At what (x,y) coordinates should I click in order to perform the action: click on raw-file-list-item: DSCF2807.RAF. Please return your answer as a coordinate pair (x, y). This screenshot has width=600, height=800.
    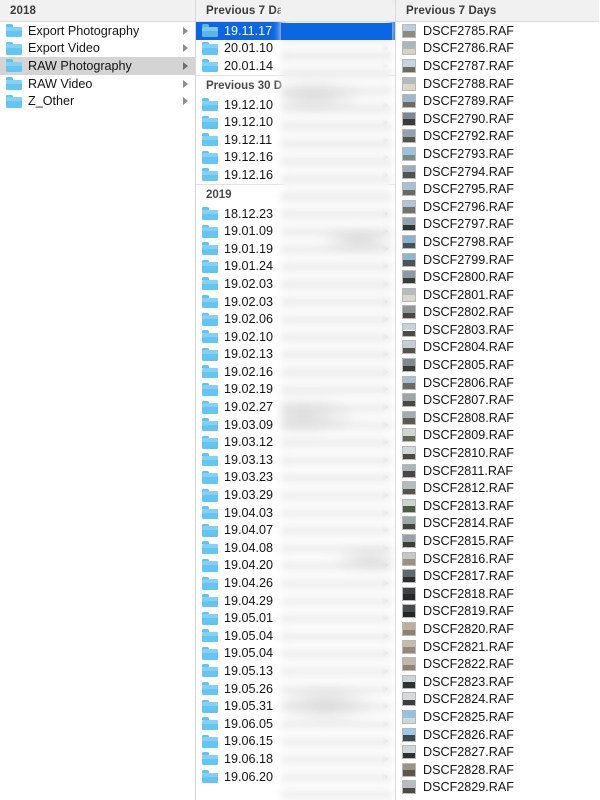
    Looking at the image, I should click on (497, 400).